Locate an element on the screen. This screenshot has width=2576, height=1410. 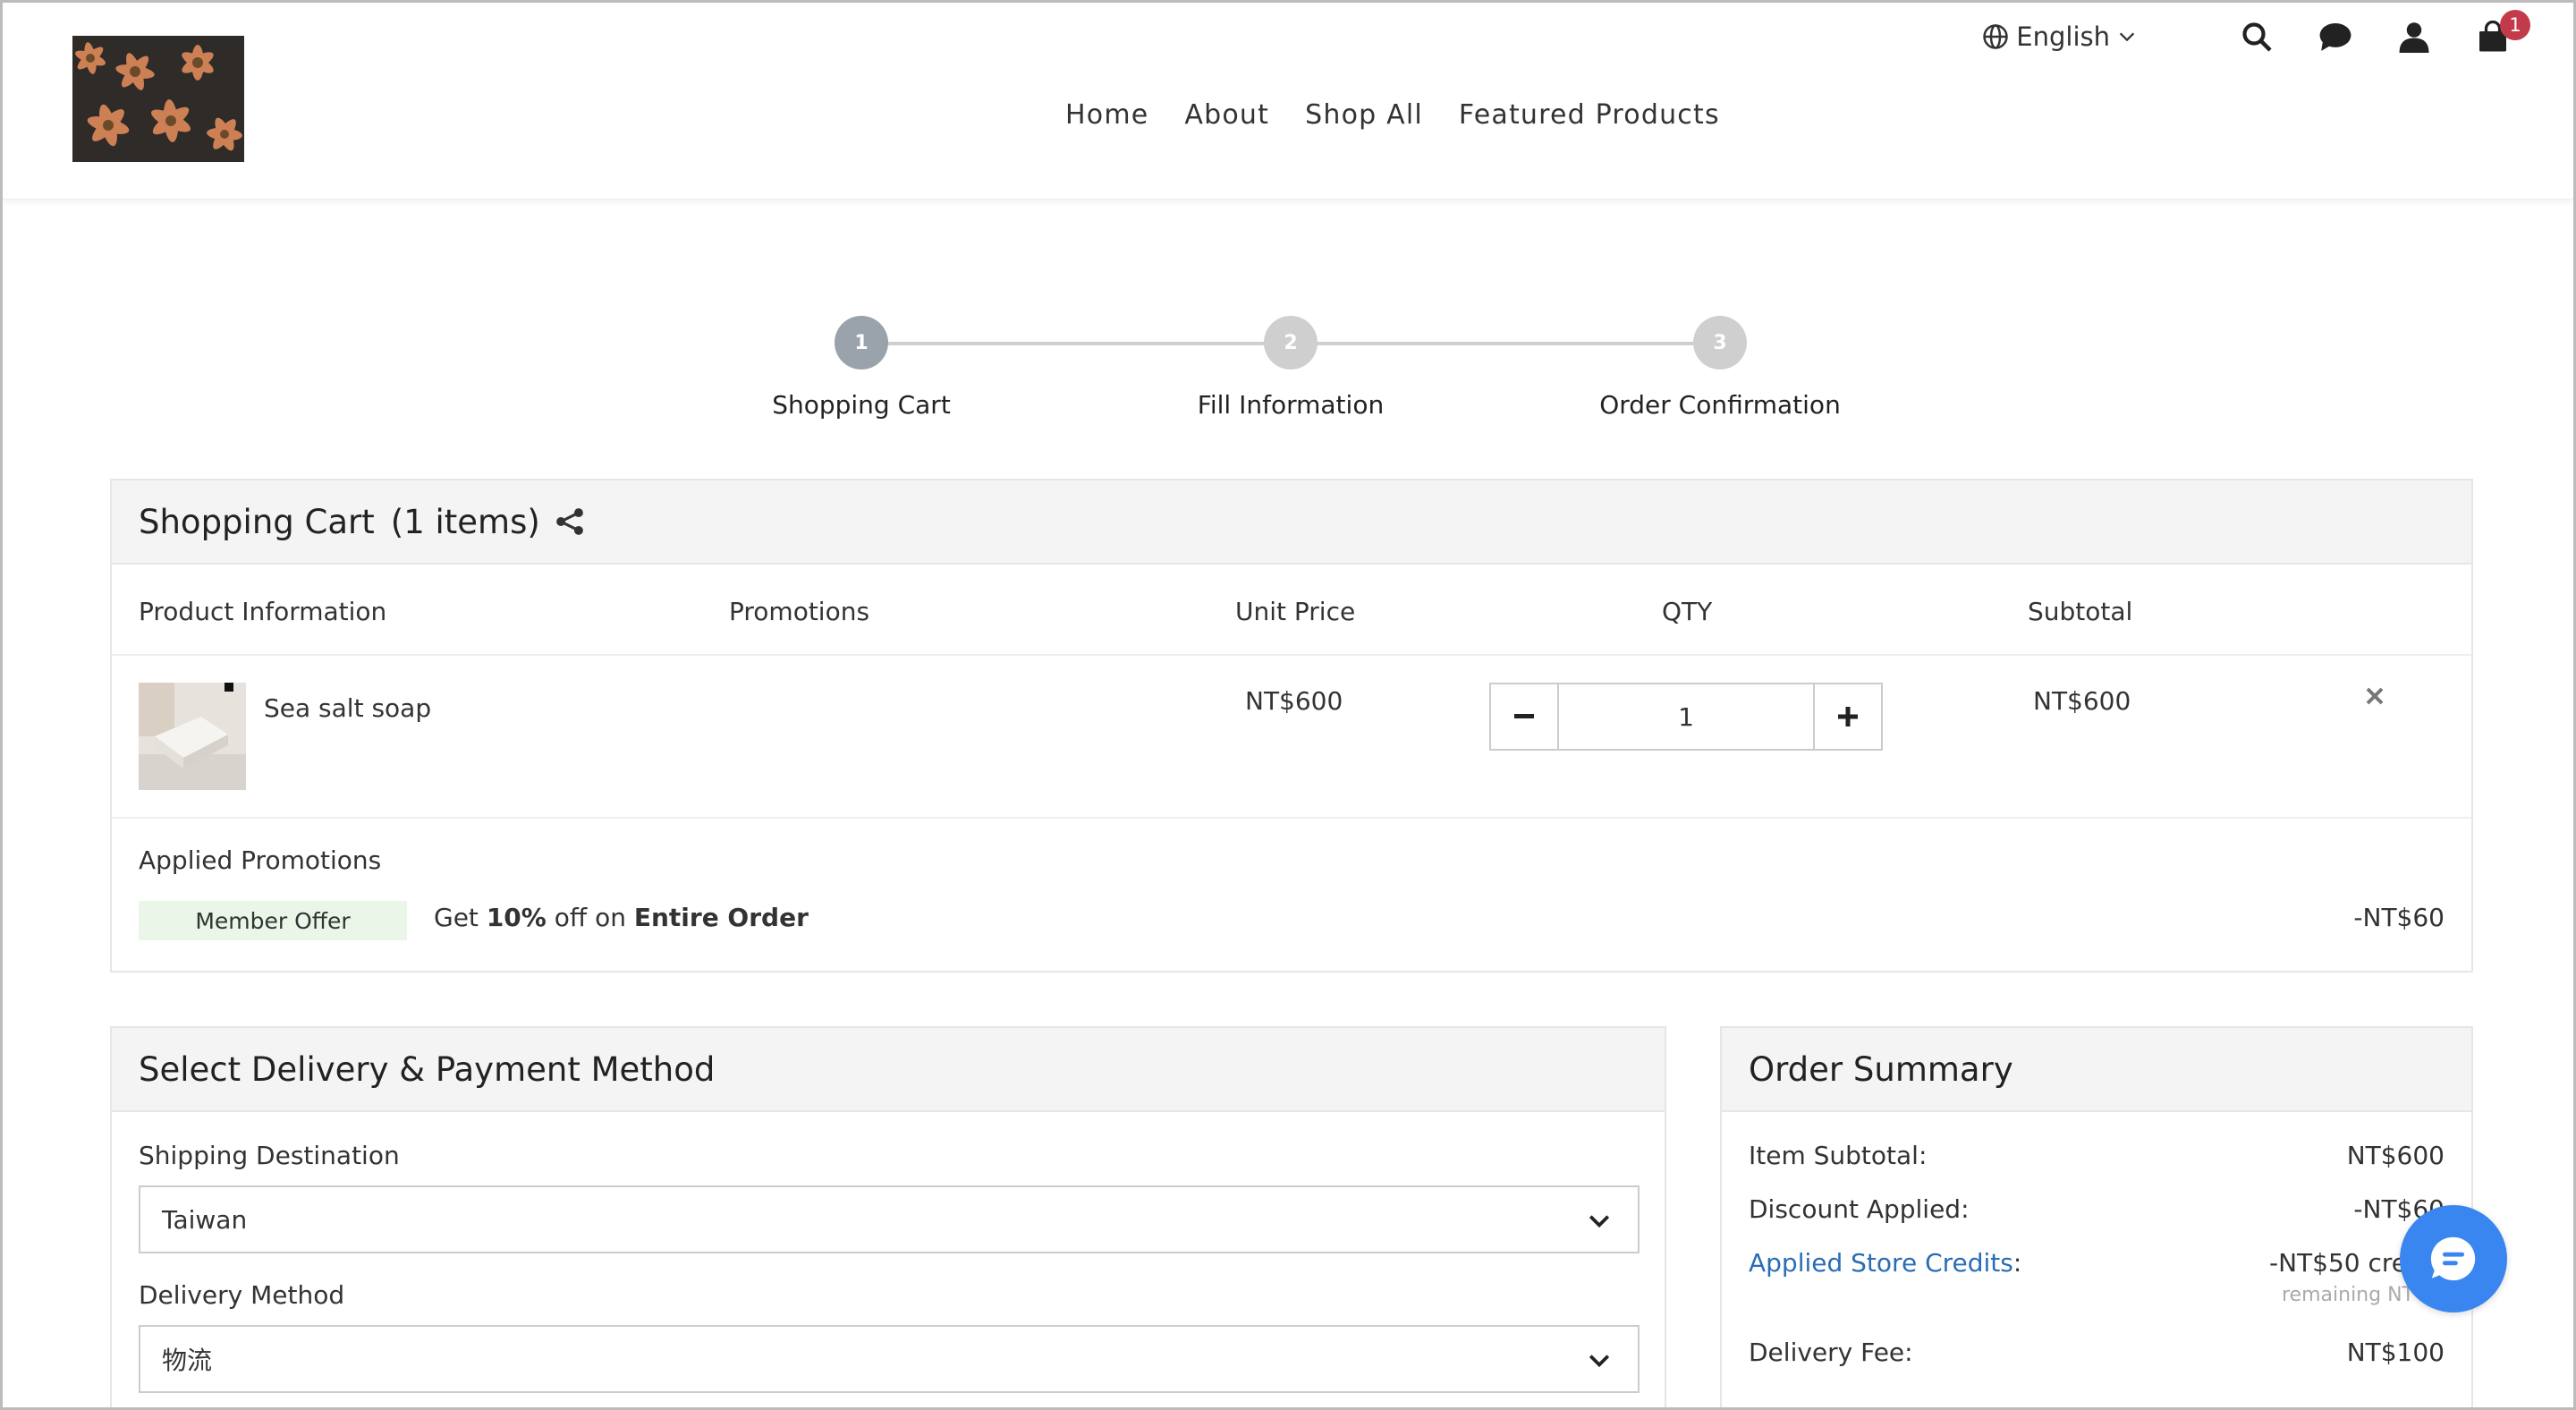
quantity-stepper: 1 is located at coordinates (1686, 717).